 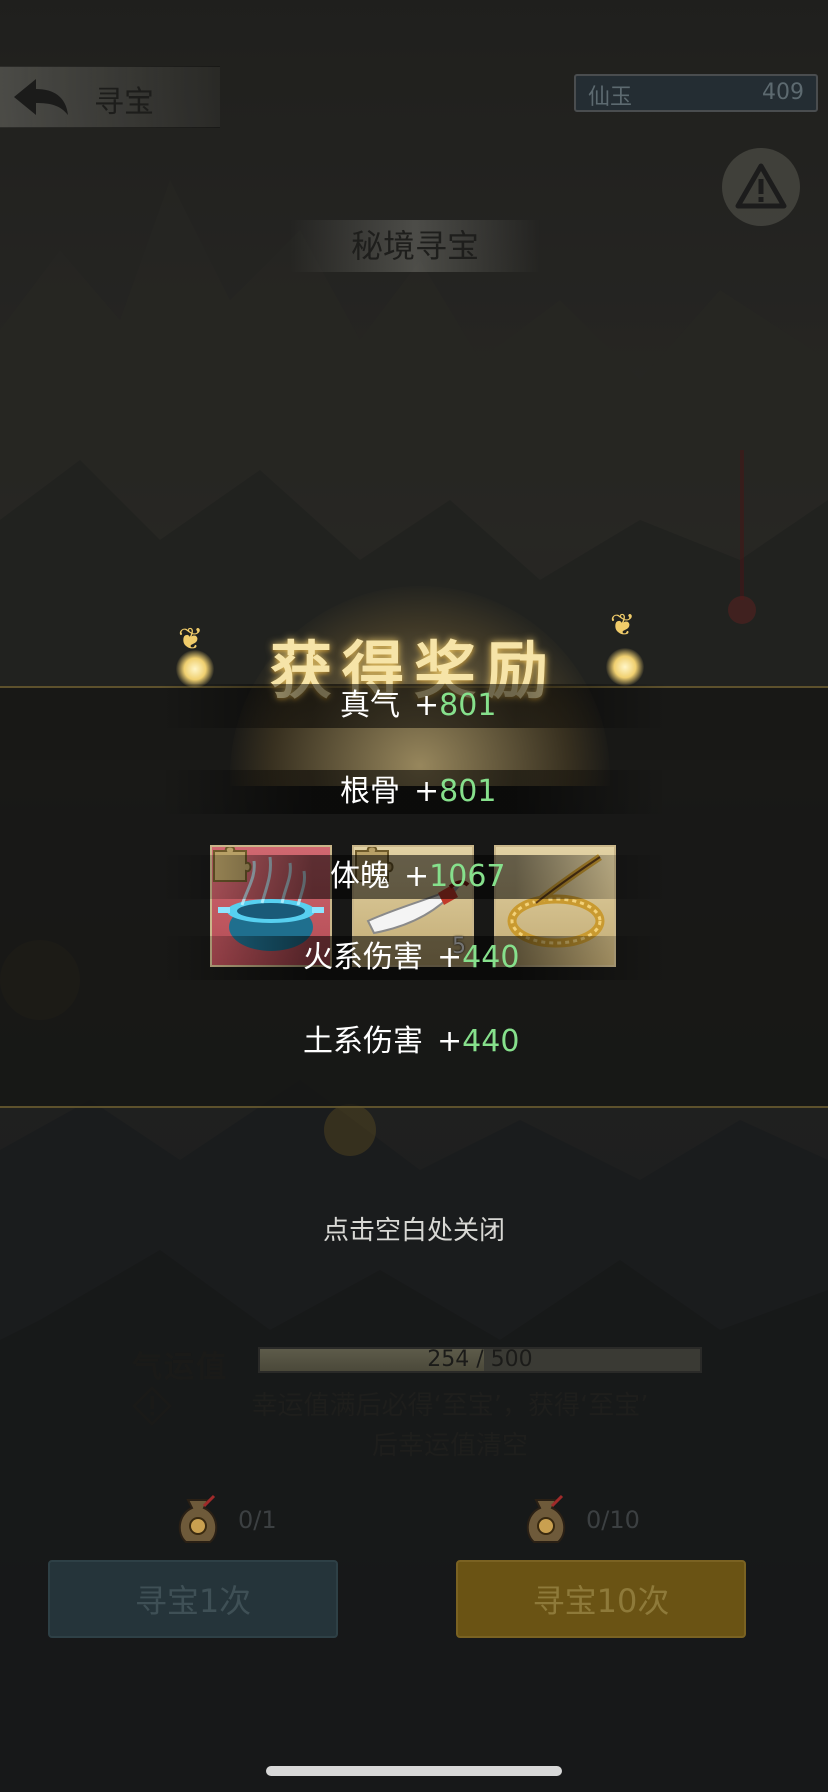 I want to click on warning-icon, so click(x=761, y=186).